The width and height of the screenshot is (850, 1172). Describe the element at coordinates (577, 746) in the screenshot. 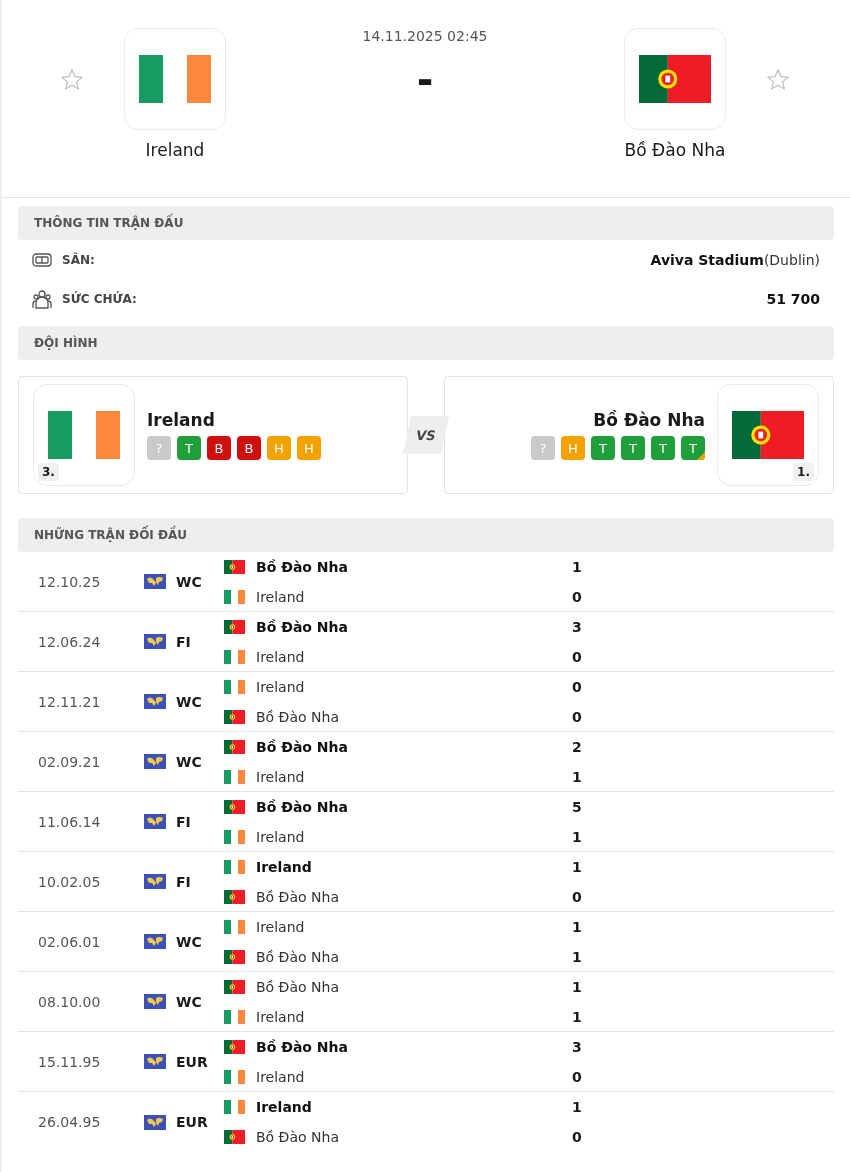

I see `team-score: 2` at that location.